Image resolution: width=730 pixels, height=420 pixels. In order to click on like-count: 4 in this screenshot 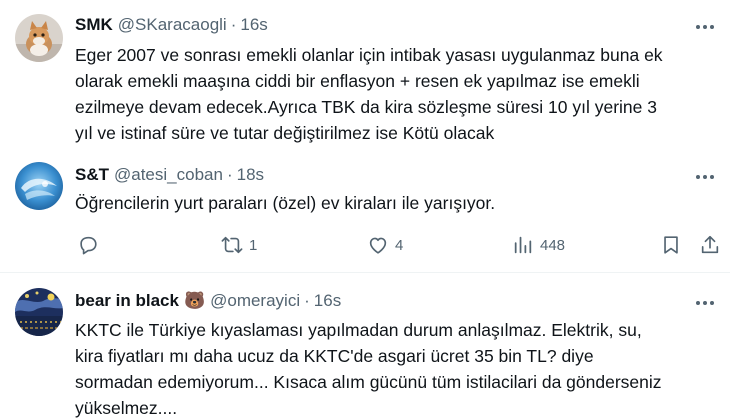, I will do `click(399, 245)`.